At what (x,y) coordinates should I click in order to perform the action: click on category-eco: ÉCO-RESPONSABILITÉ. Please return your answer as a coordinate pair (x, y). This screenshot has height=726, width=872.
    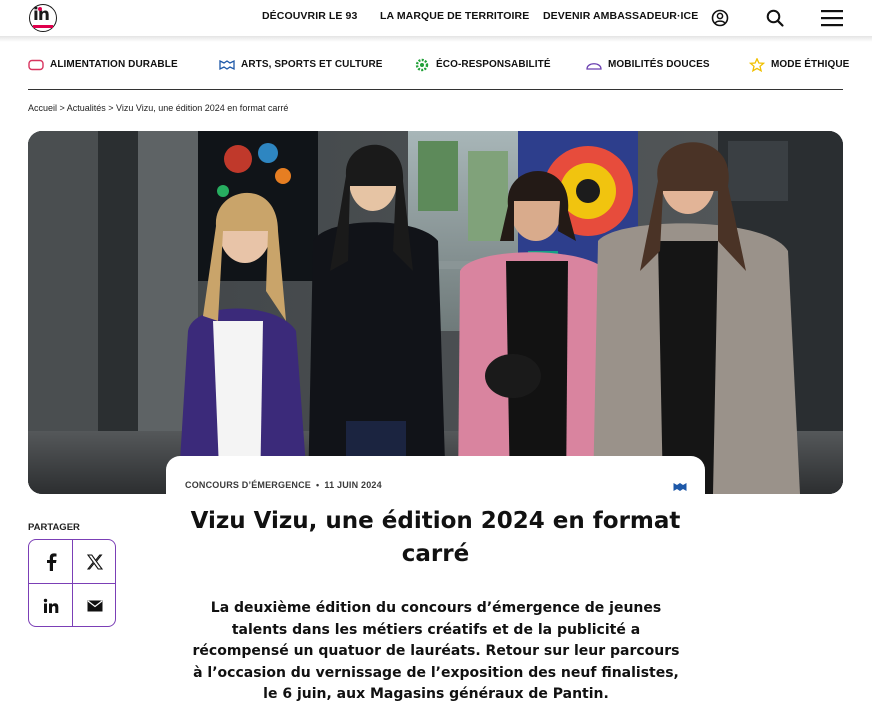
    Looking at the image, I should click on (482, 64).